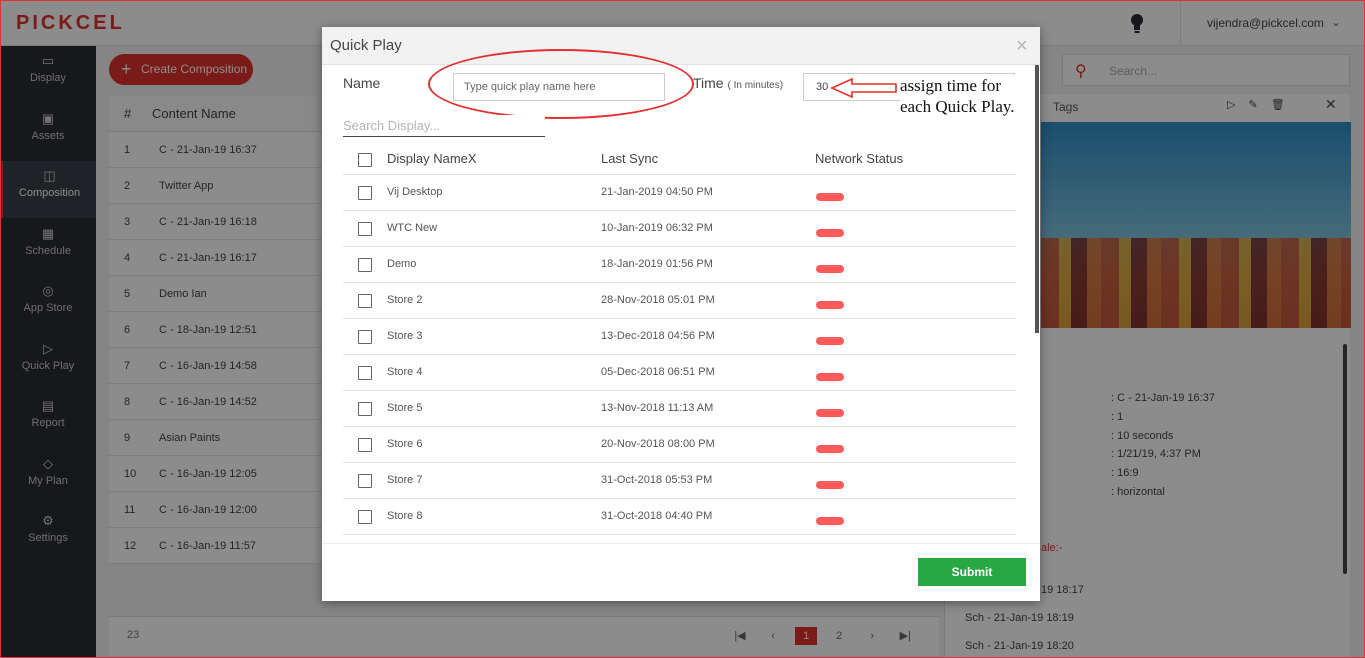 Image resolution: width=1365 pixels, height=658 pixels. I want to click on last-sync: 21-Jan-2019 04:50 PM, so click(657, 192).